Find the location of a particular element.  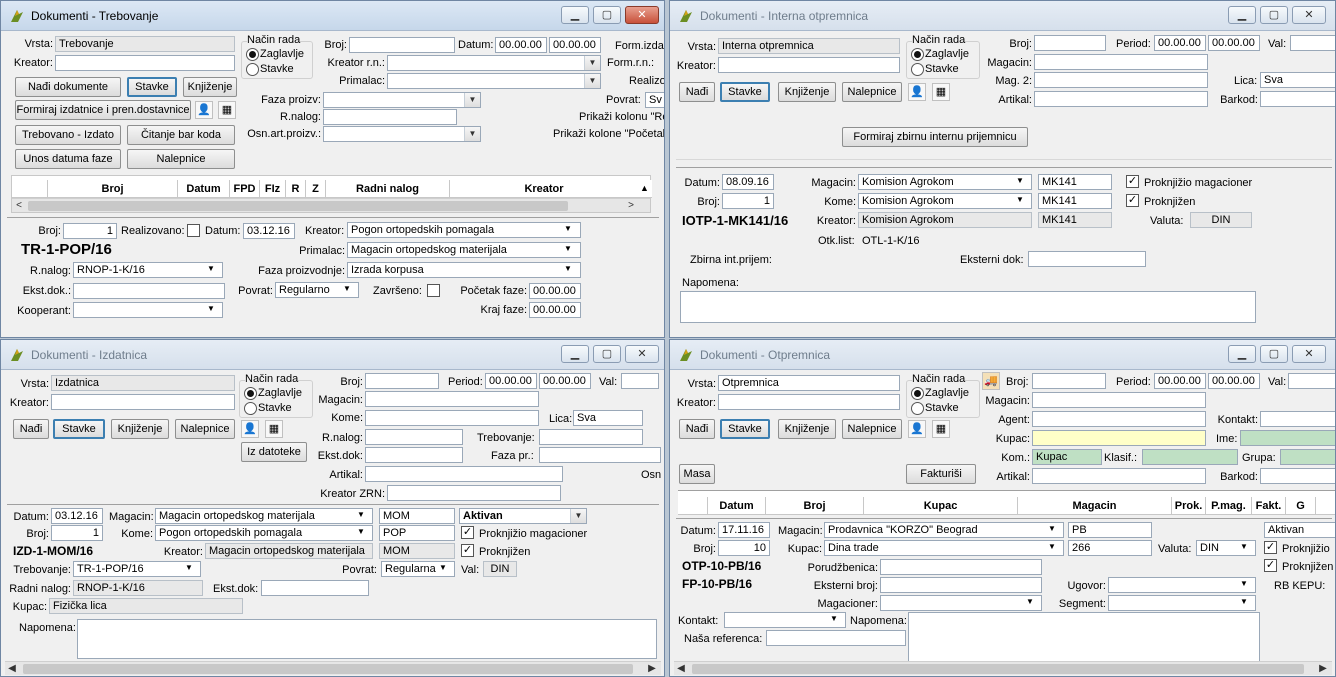

ekst-field is located at coordinates (414, 455).